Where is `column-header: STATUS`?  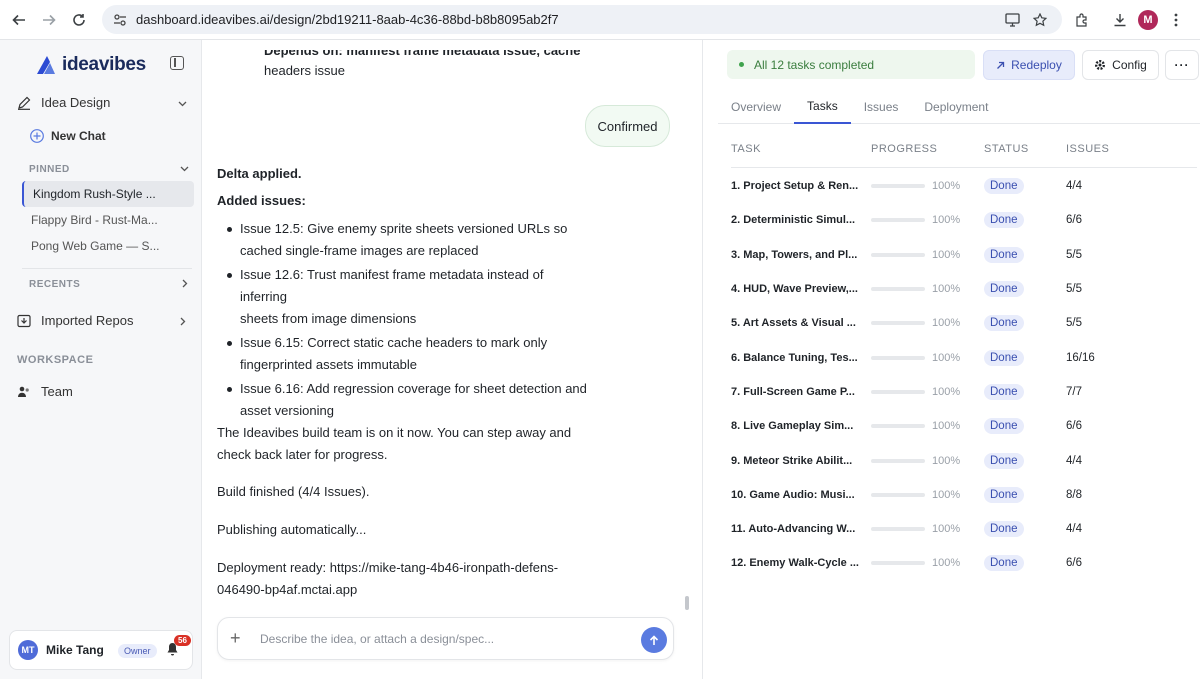 column-header: STATUS is located at coordinates (1006, 149).